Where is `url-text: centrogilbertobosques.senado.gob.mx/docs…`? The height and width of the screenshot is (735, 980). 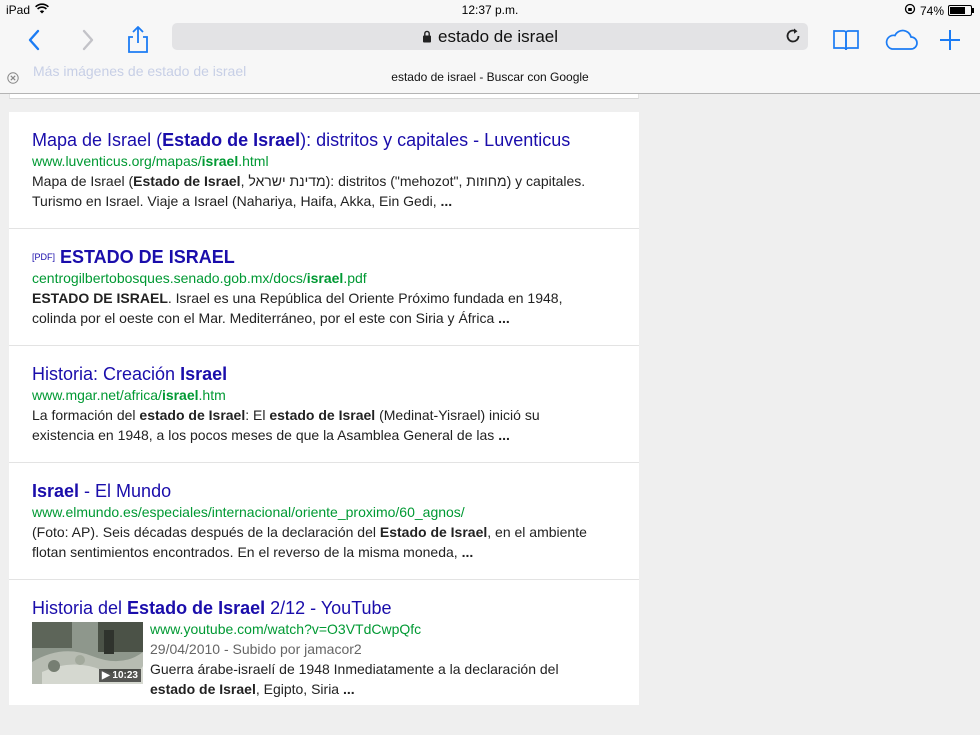 url-text: centrogilbertobosques.senado.gob.mx/docs… is located at coordinates (169, 278).